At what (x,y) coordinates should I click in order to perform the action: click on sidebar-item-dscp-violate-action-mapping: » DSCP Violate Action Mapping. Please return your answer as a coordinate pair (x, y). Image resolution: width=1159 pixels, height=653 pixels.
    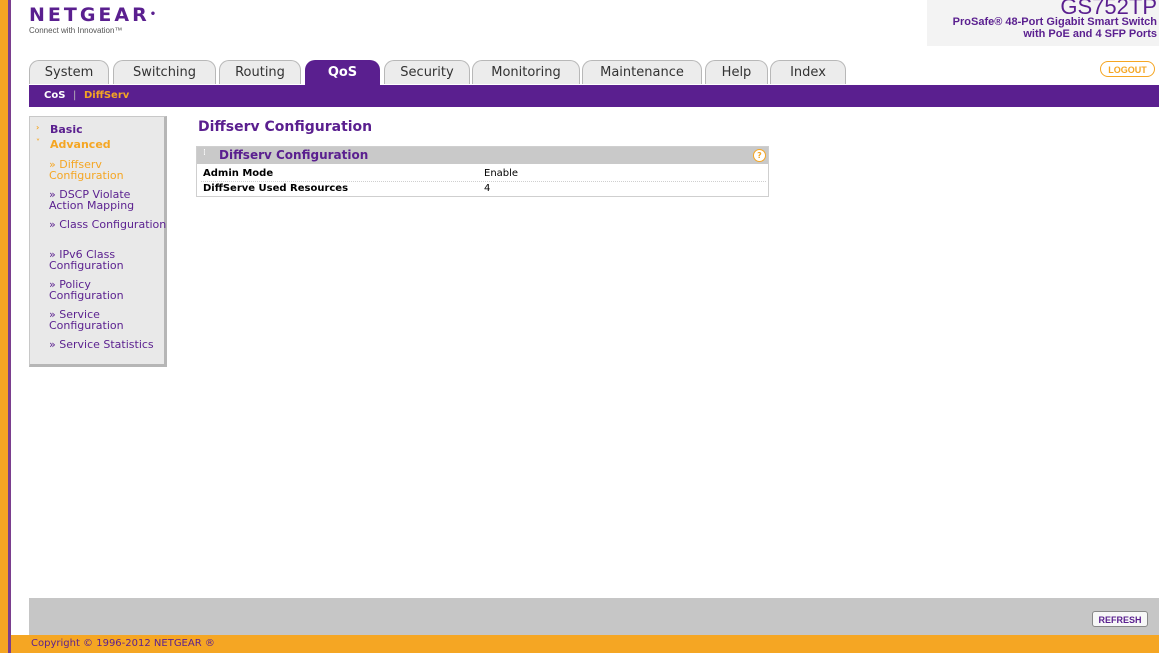
    Looking at the image, I should click on (108, 200).